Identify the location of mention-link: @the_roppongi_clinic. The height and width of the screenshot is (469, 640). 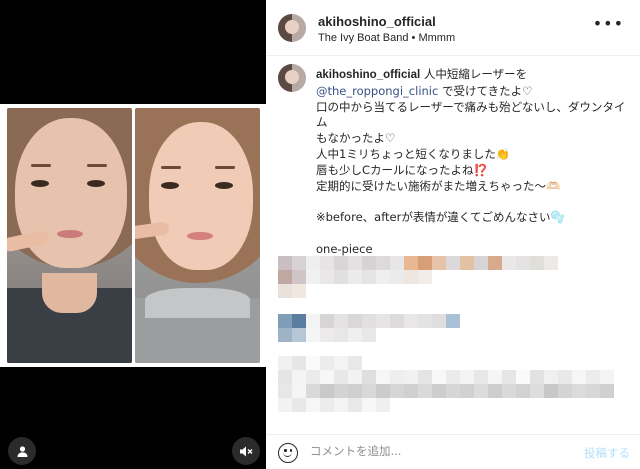
(377, 91).